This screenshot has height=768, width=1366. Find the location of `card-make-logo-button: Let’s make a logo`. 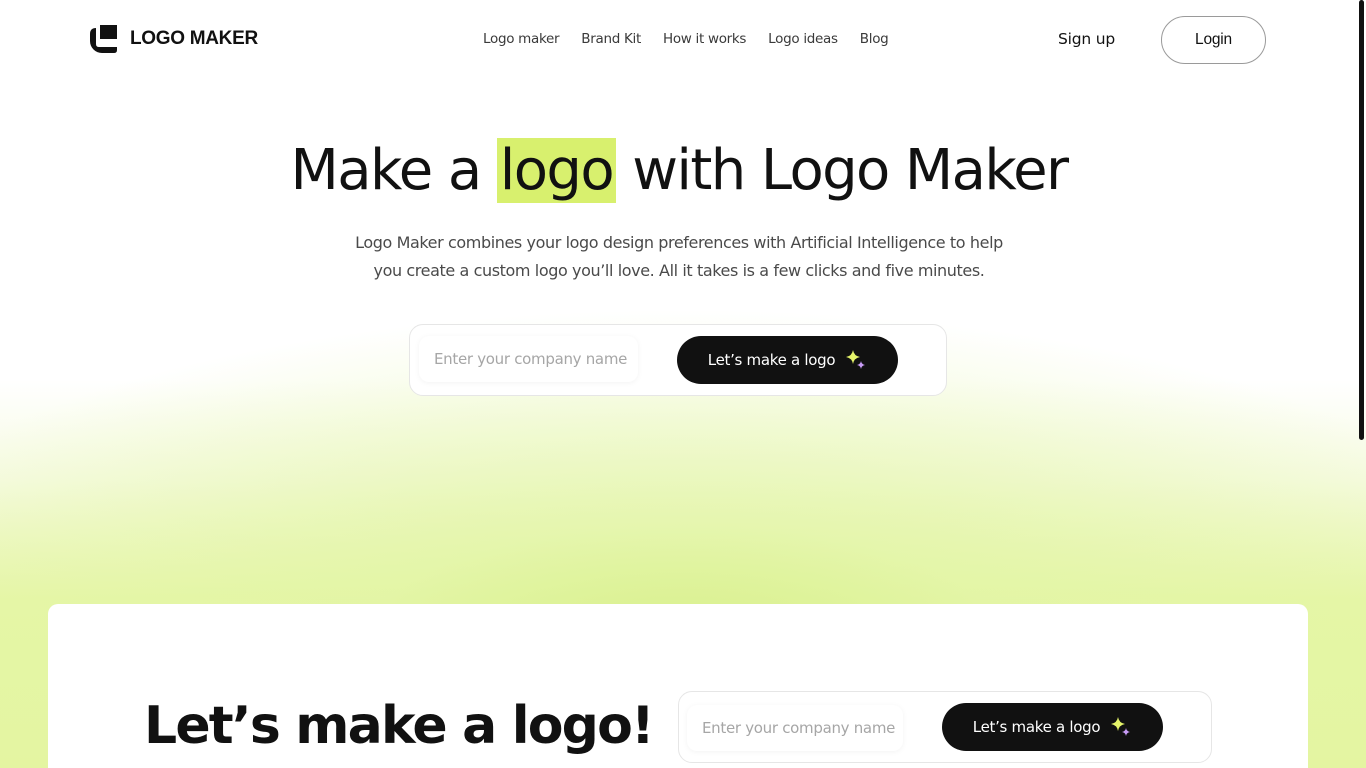

card-make-logo-button: Let’s make a logo is located at coordinates (1052, 727).